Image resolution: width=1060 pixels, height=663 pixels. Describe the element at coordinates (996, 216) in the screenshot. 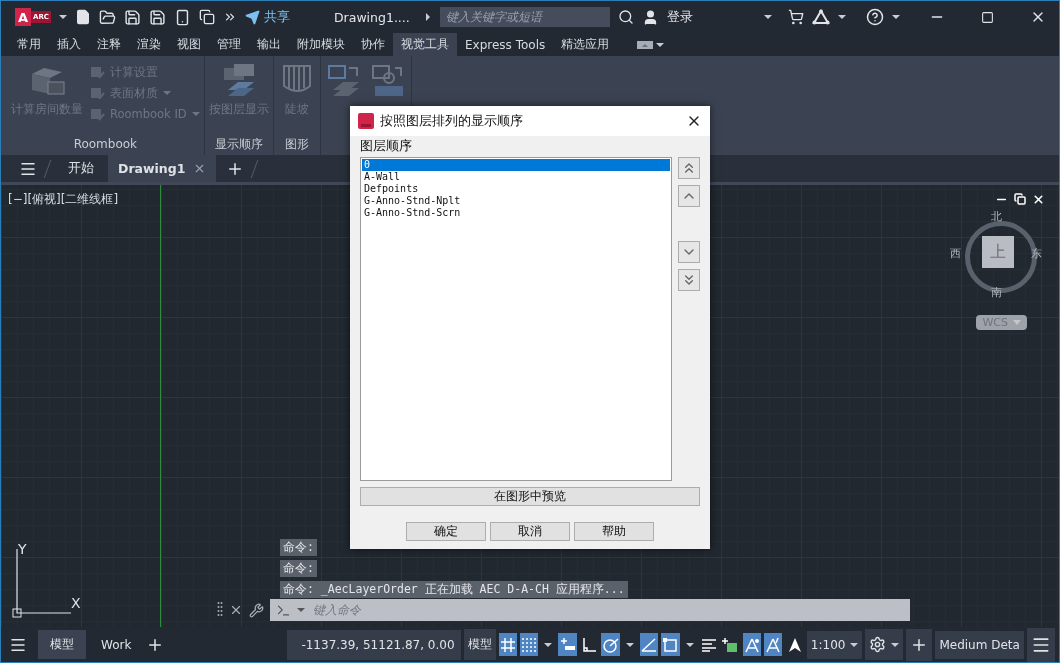

I see `compass-label: 北` at that location.